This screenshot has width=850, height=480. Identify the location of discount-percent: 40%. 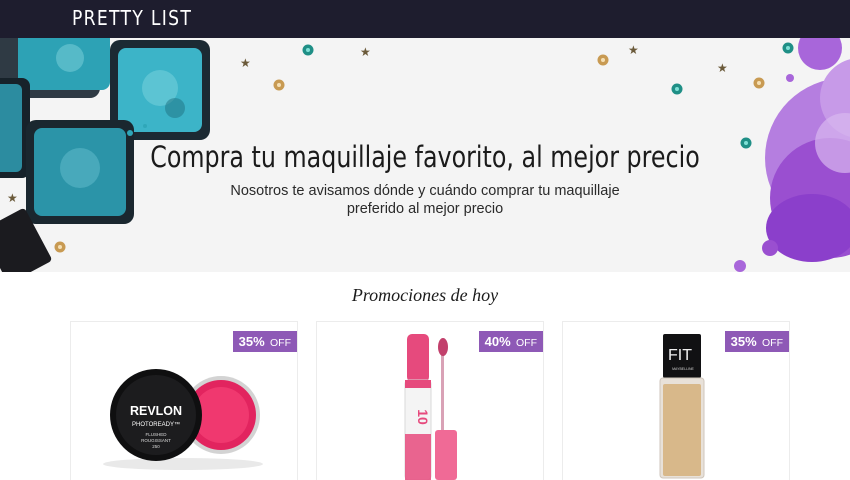
(497, 341).